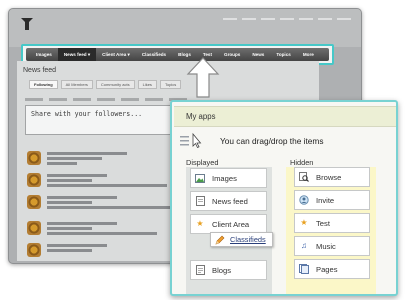 This screenshot has height=300, width=405. Describe the element at coordinates (332, 223) in the screenshot. I see `app-item-test: ★ Test` at that location.